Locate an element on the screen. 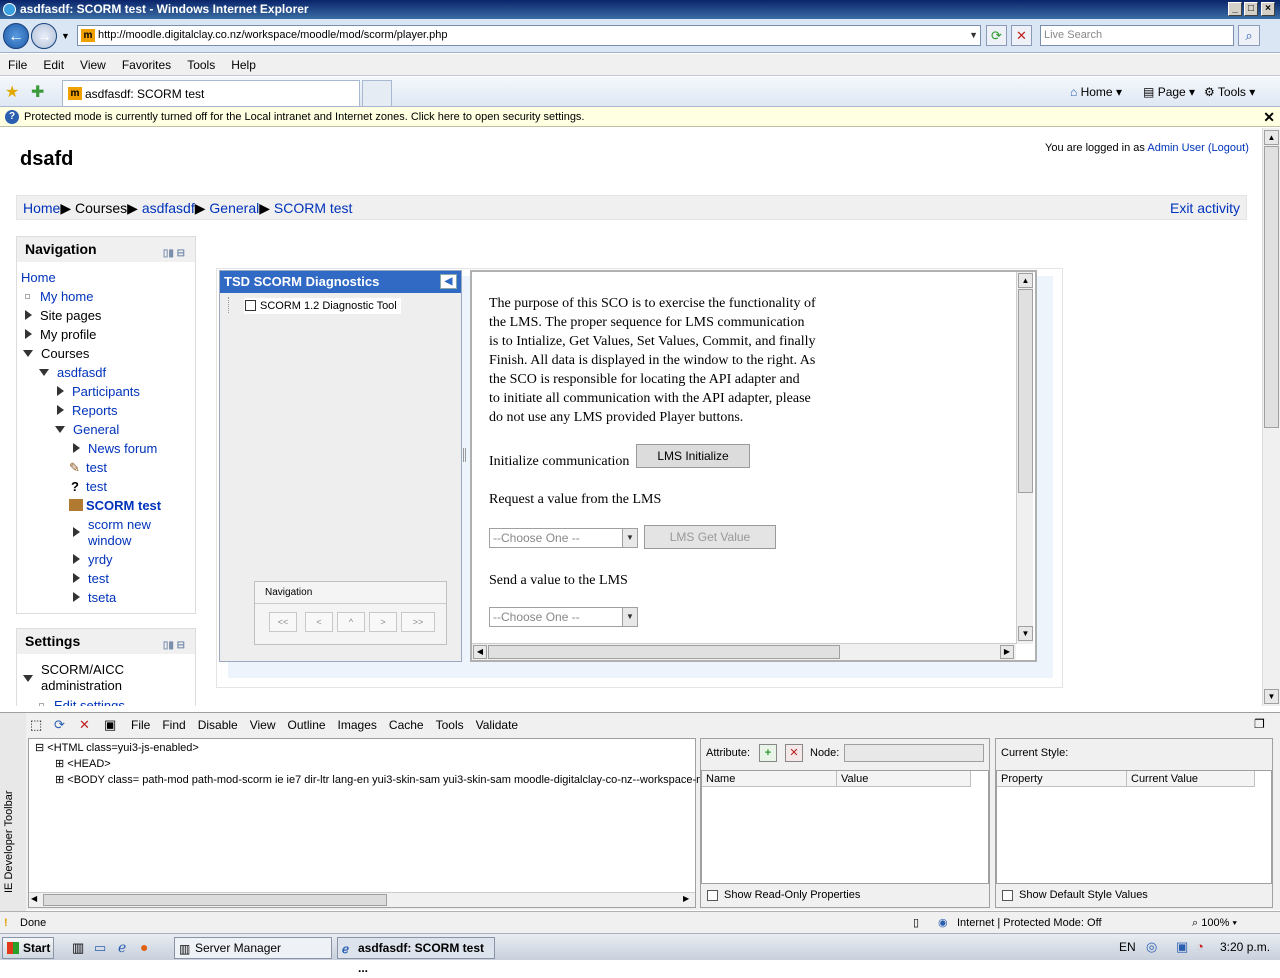  stop-button: ✕ is located at coordinates (1021, 35).